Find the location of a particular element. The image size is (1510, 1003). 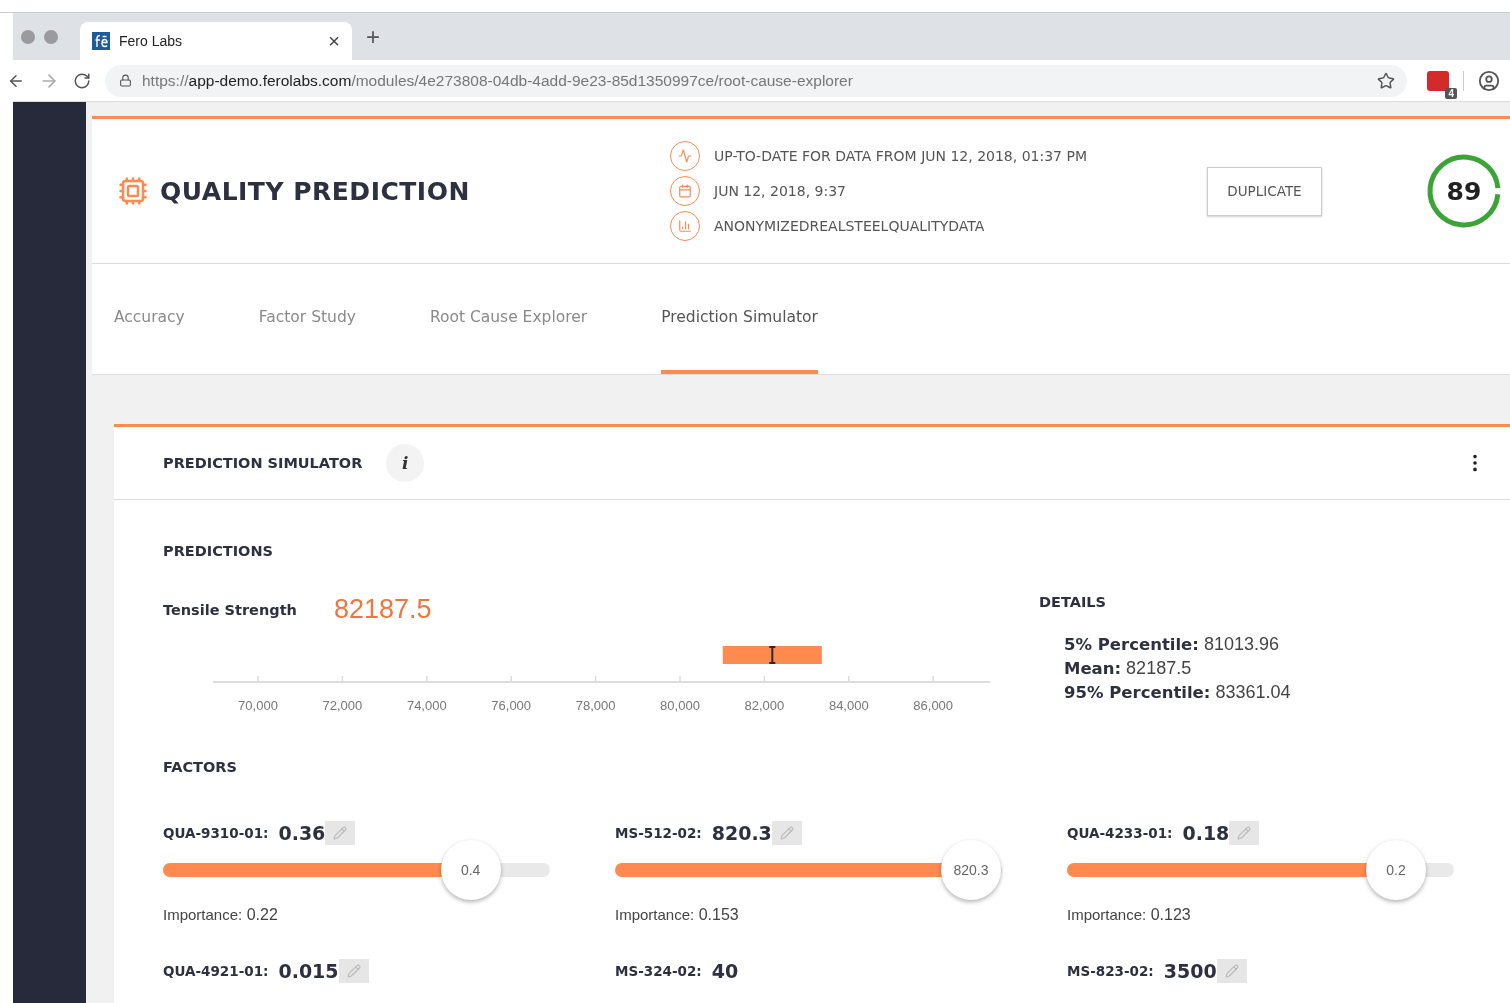

section-heading: FACTORS is located at coordinates (200, 767).